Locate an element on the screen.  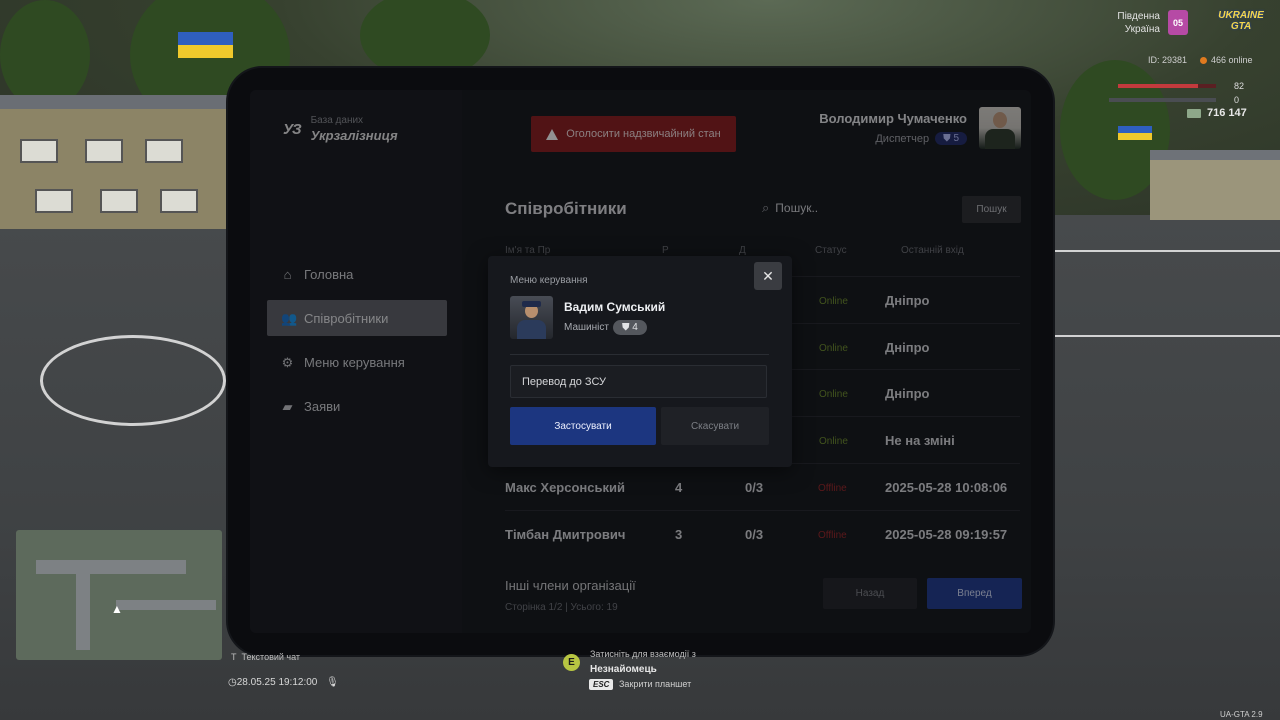
interact-text: Затисніть для взаємодії з is located at coordinates (643, 654).